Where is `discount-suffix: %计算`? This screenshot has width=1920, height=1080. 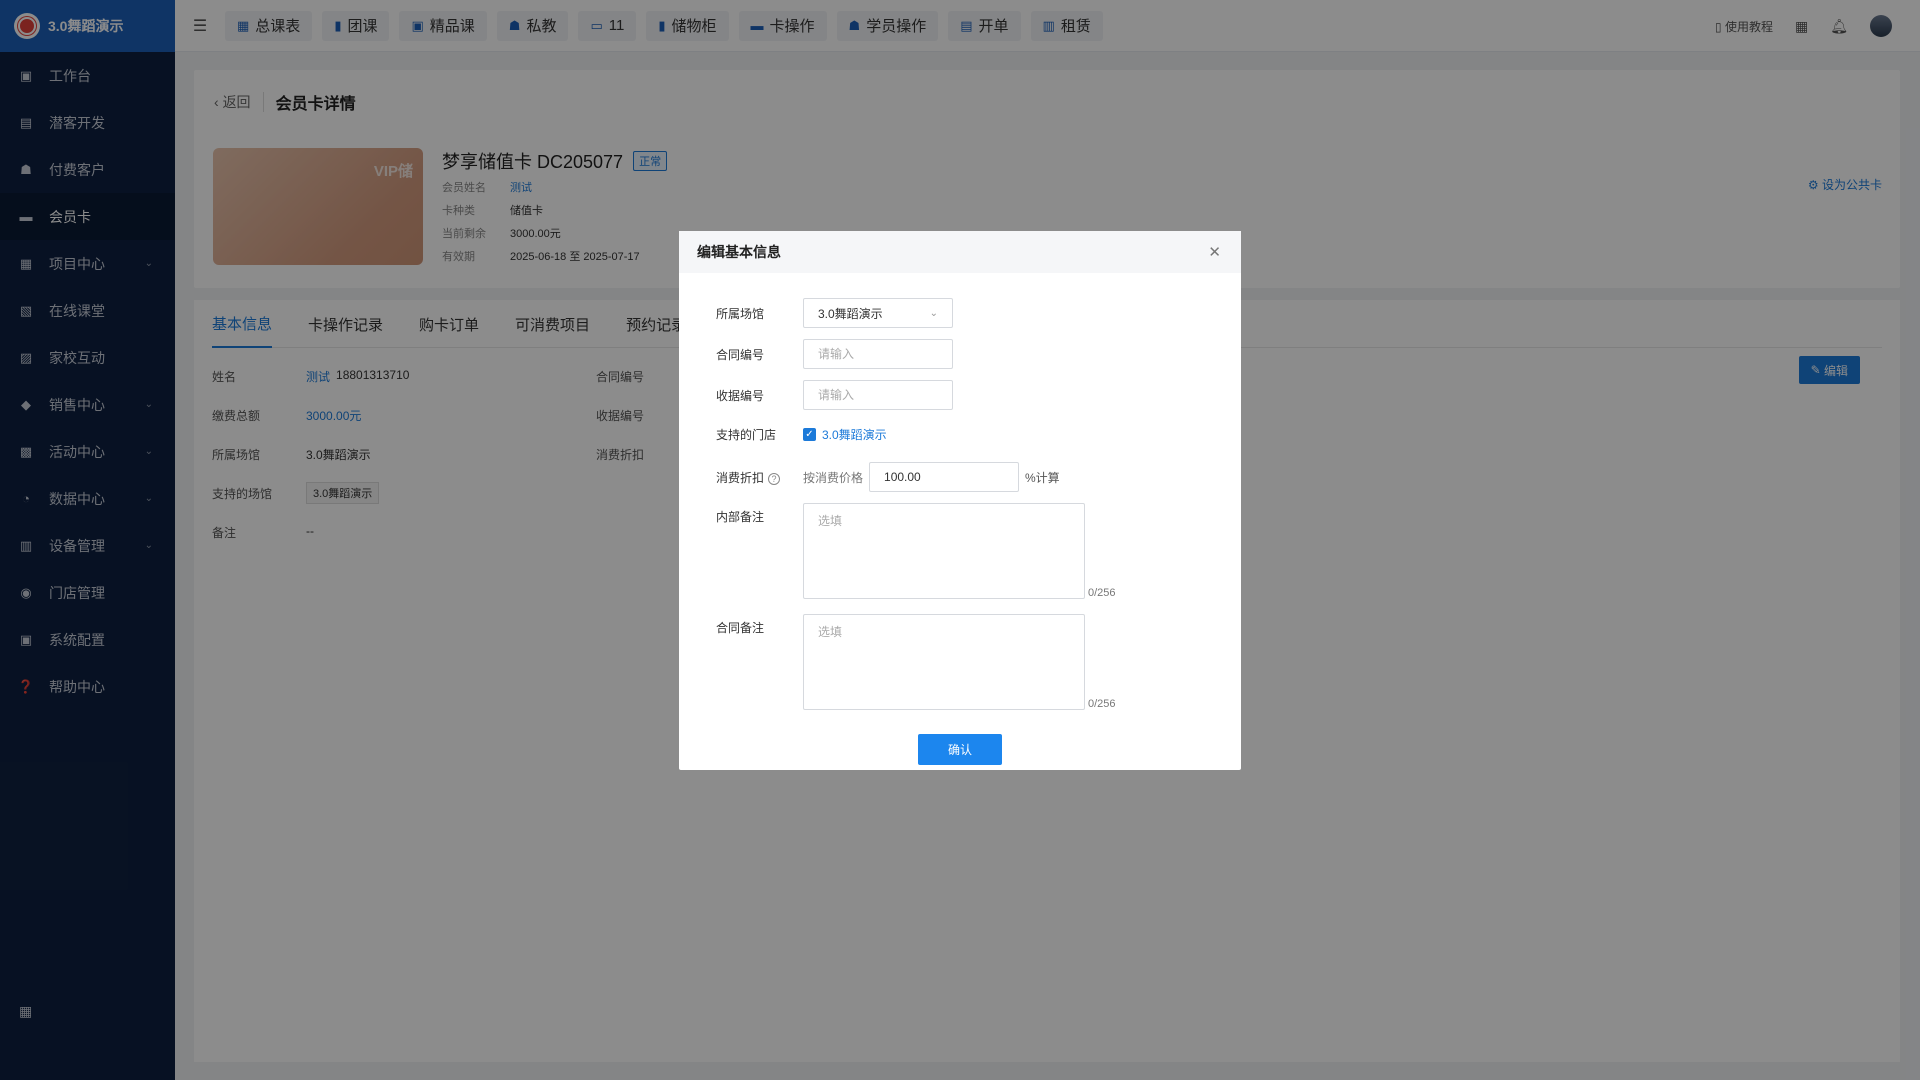 discount-suffix: %计算 is located at coordinates (1042, 477).